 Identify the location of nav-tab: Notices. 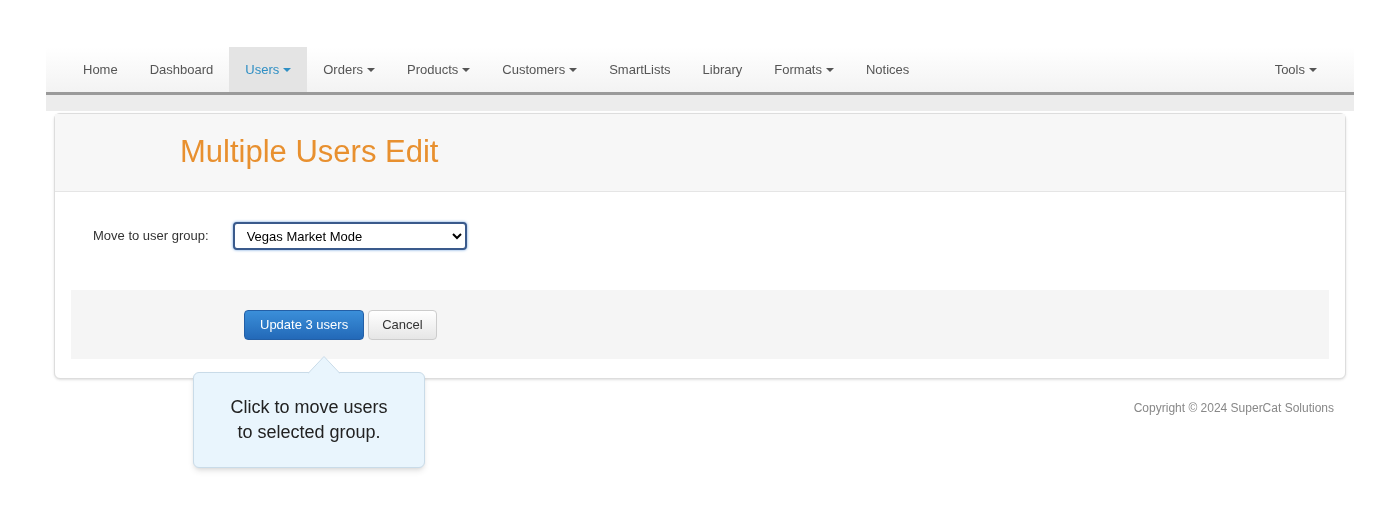
(888, 69).